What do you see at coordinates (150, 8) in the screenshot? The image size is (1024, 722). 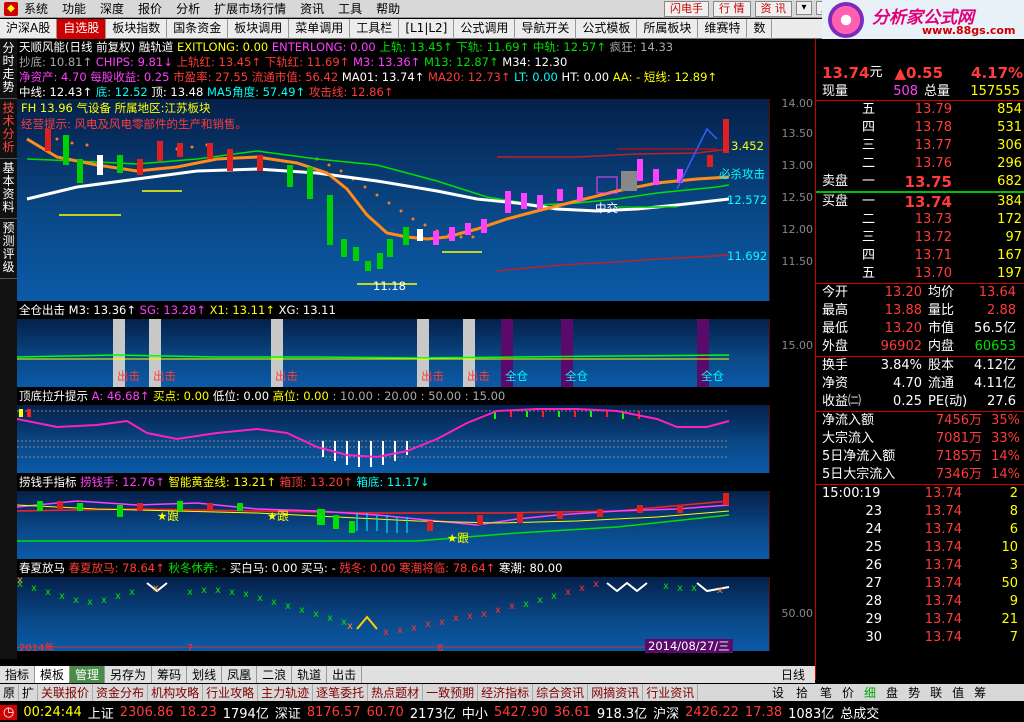 I see `menu-quote: 报价` at bounding box center [150, 8].